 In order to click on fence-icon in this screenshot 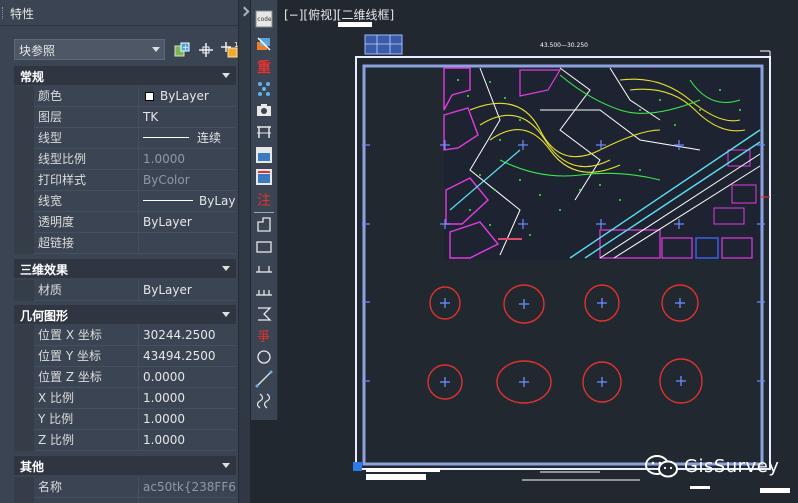, I will do `click(264, 269)`.